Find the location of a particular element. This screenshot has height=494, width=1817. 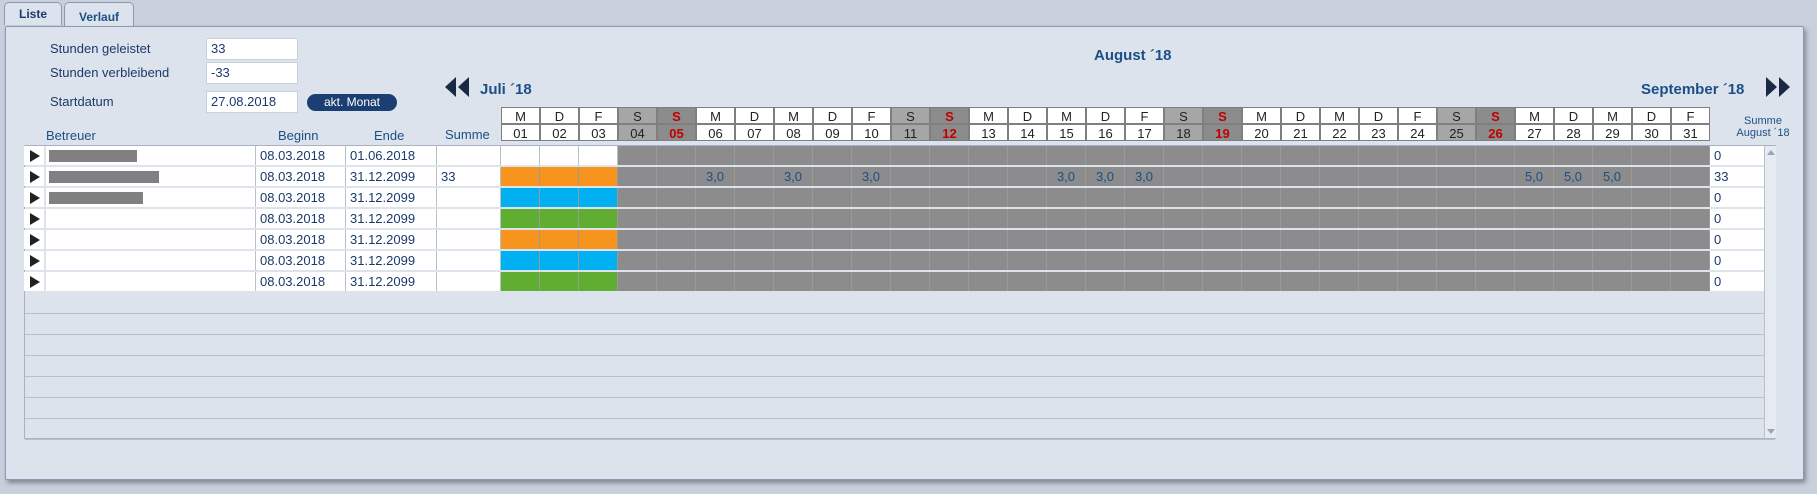

hours-done-field: 33 is located at coordinates (252, 49).